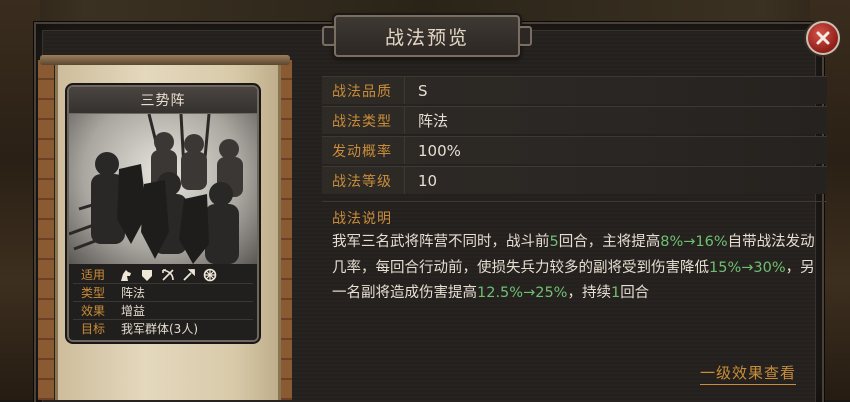 This screenshot has height=402, width=850. What do you see at coordinates (574, 90) in the screenshot?
I see `prop-row-quality: 战法品质 S` at bounding box center [574, 90].